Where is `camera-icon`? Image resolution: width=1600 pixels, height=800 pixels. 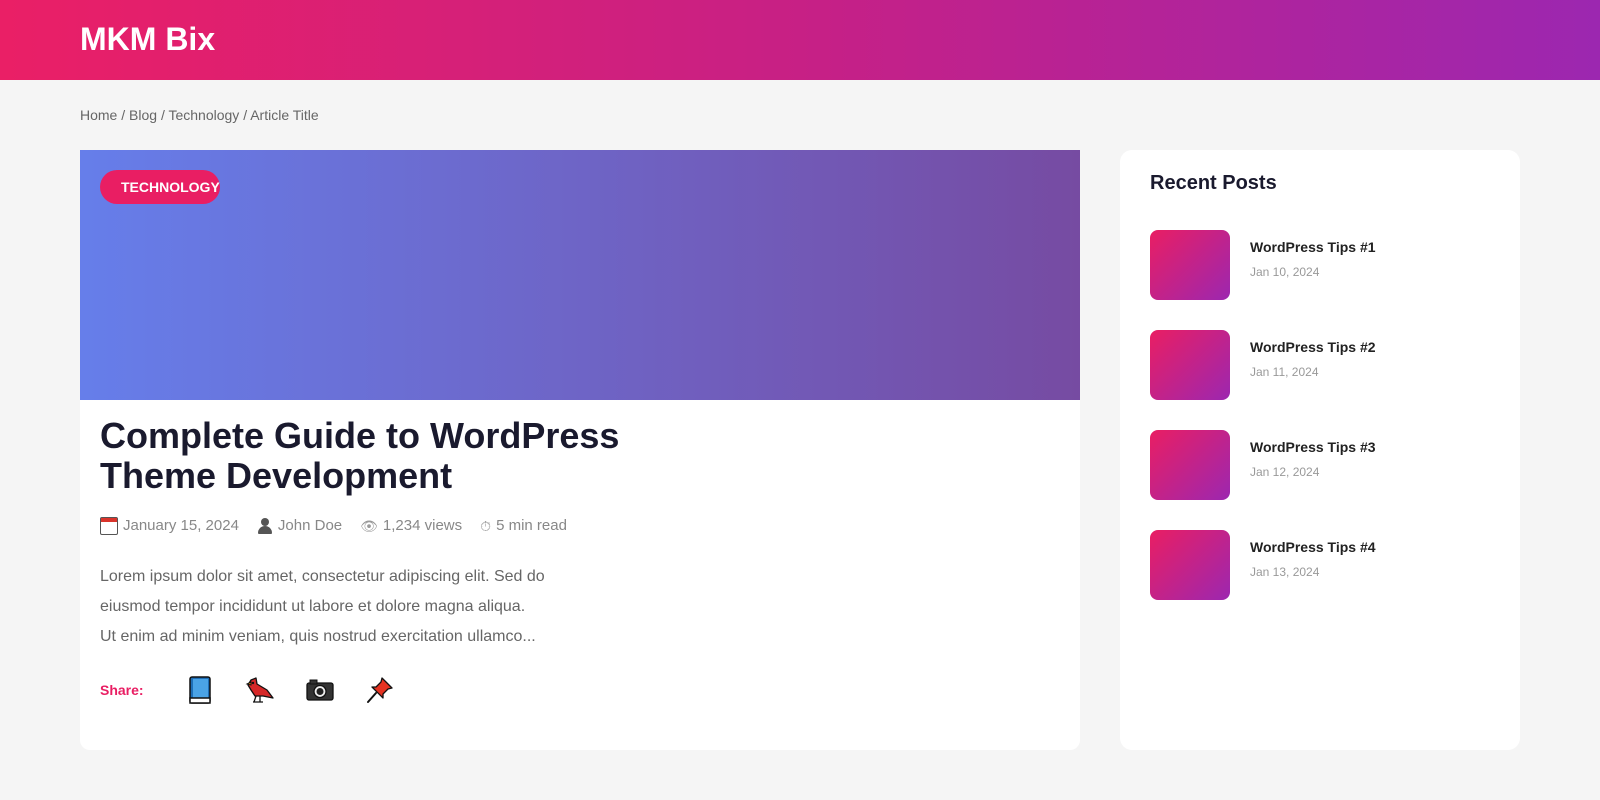
camera-icon is located at coordinates (320, 690).